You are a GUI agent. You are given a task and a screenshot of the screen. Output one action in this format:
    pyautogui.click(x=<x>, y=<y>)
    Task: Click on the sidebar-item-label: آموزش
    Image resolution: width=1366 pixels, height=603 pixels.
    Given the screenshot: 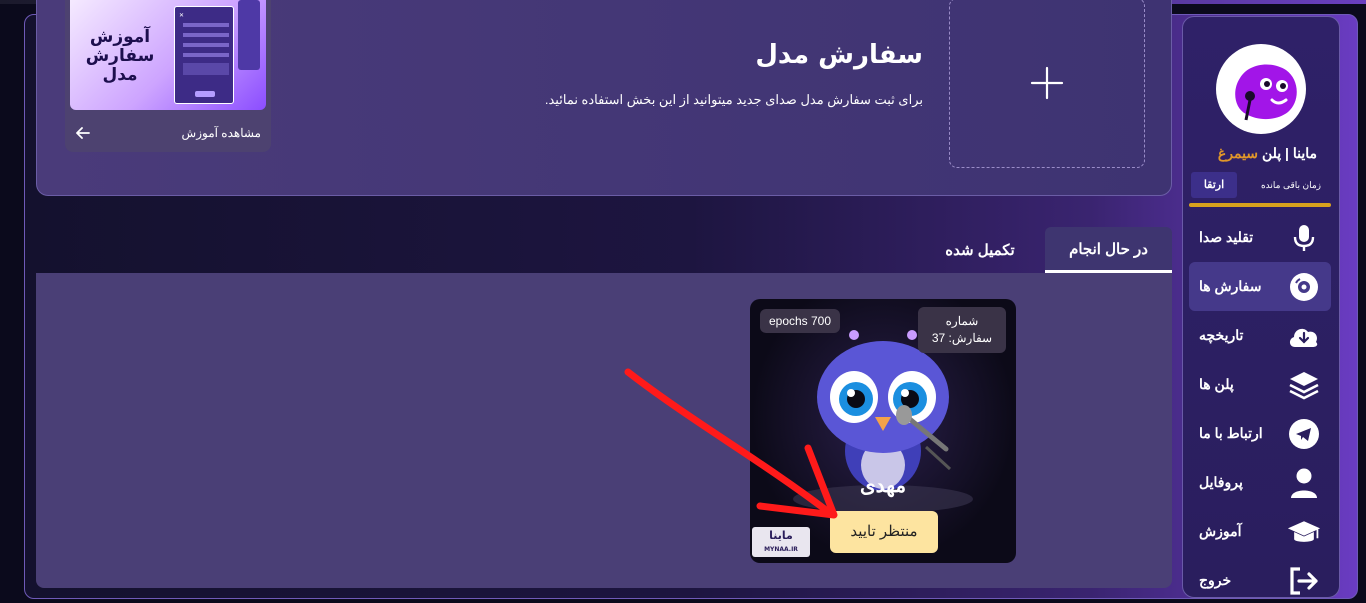 What is the action you would take?
    pyautogui.click(x=1220, y=531)
    